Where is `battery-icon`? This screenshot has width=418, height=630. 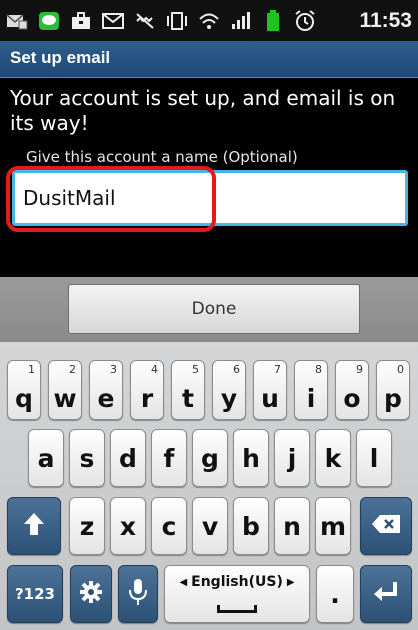 battery-icon is located at coordinates (273, 20).